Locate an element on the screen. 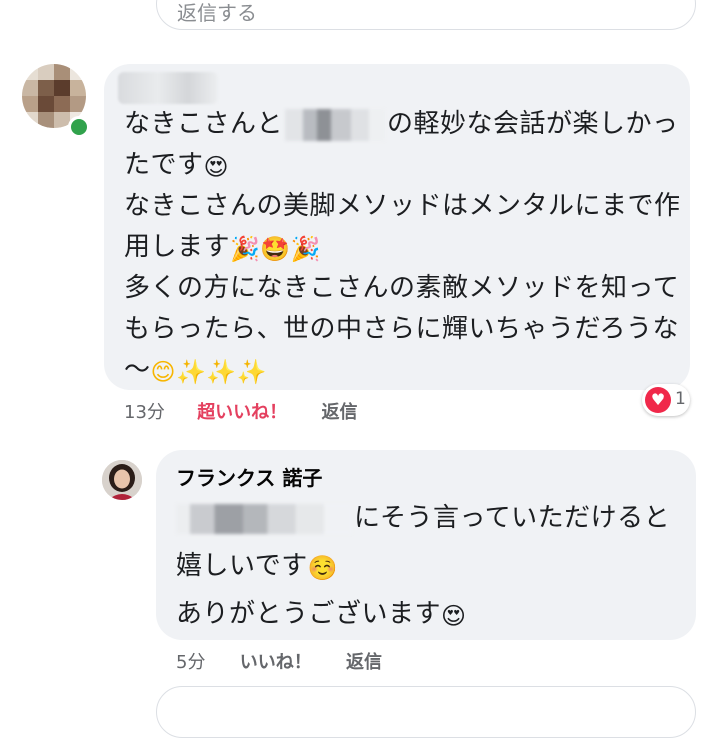 The width and height of the screenshot is (720, 738). online-status-dot is located at coordinates (79, 127).